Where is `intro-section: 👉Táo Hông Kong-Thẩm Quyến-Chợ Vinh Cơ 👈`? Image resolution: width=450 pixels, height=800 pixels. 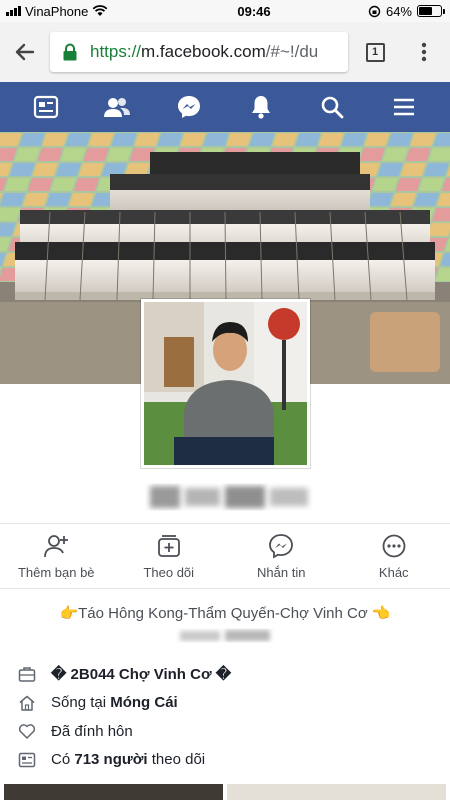
intro-section: 👉Táo Hông Kong-Thẩm Quyến-Chợ Vinh Cơ 👈 is located at coordinates (225, 613).